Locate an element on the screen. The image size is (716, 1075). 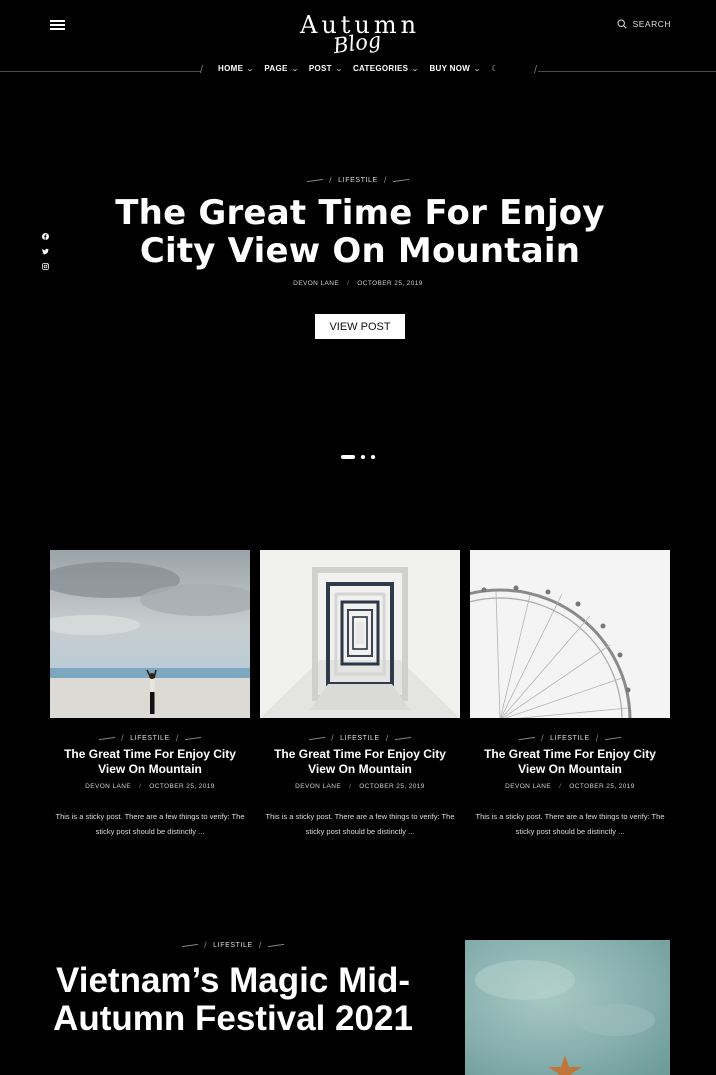
nav-slash-left: / is located at coordinates (202, 70).